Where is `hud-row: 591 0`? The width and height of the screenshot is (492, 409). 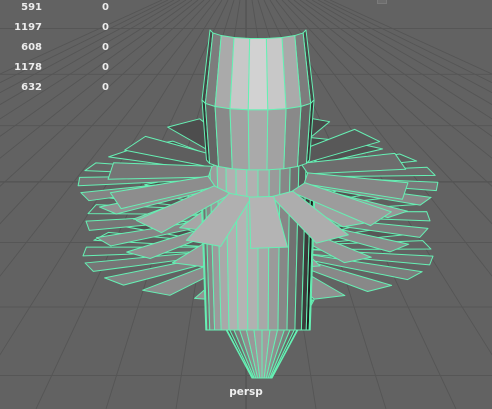
hud-row: 591 0 is located at coordinates (60, 10).